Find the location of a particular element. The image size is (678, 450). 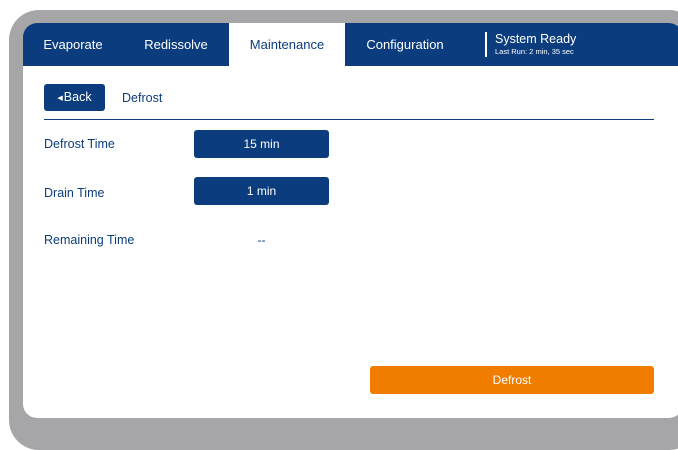

back-button: ◀Back is located at coordinates (74, 97).